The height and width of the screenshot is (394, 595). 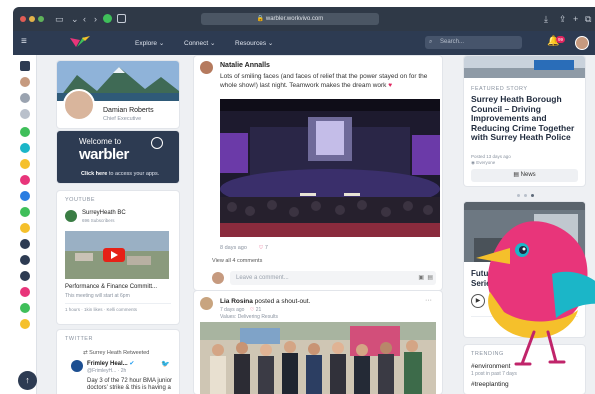 What do you see at coordinates (118, 94) in the screenshot?
I see `profile-card: Damian Roberts Chief Executive` at bounding box center [118, 94].